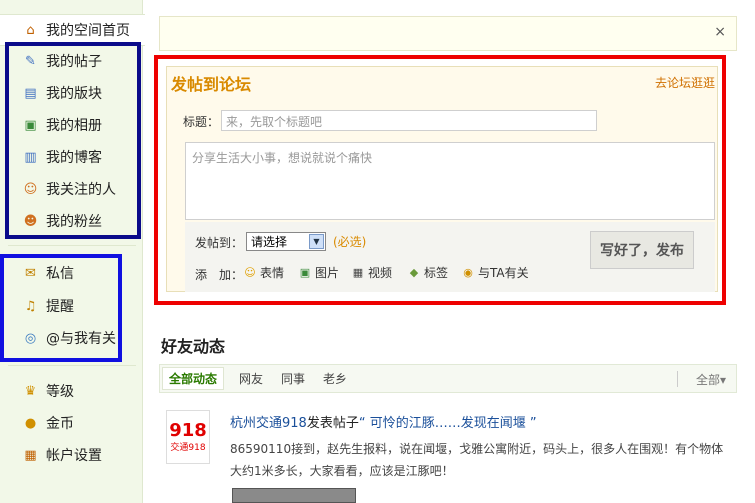 The height and width of the screenshot is (503, 755). I want to click on sidebar-item-label: 我的粉丝, so click(74, 222).